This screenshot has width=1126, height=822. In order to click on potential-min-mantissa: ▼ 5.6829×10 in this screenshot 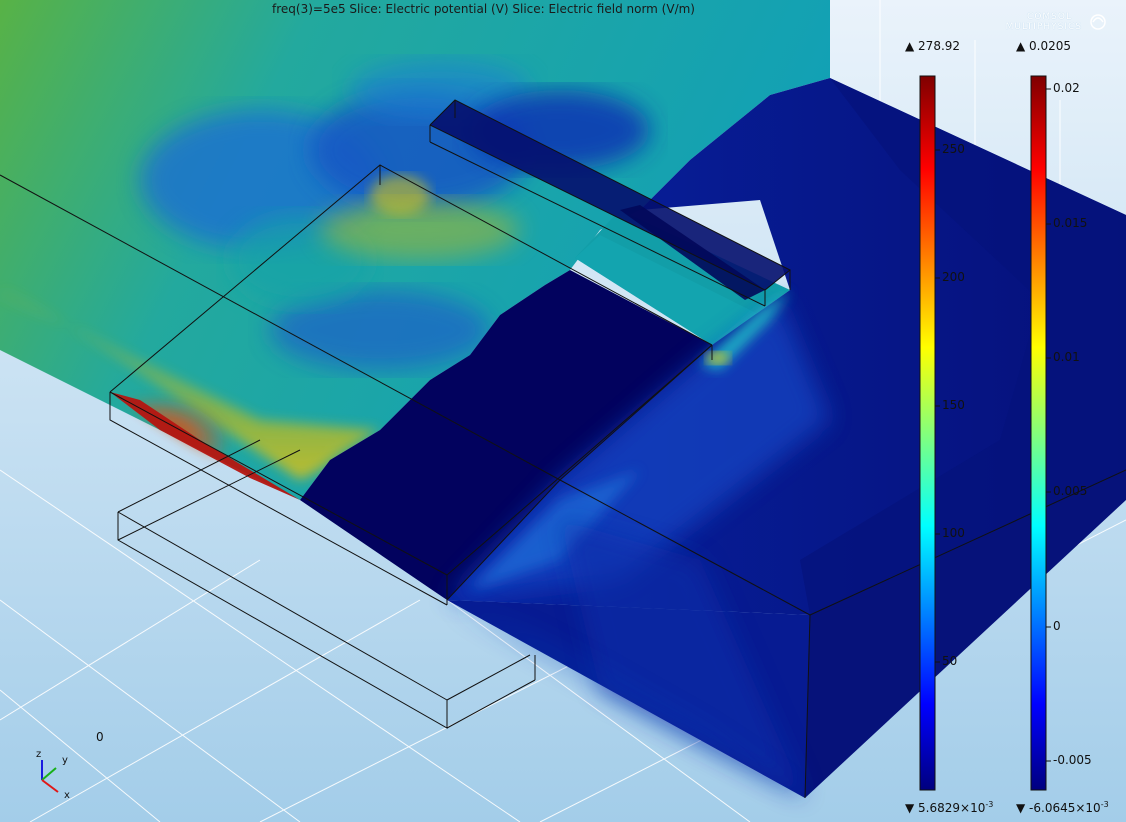, I will do `click(945, 808)`.